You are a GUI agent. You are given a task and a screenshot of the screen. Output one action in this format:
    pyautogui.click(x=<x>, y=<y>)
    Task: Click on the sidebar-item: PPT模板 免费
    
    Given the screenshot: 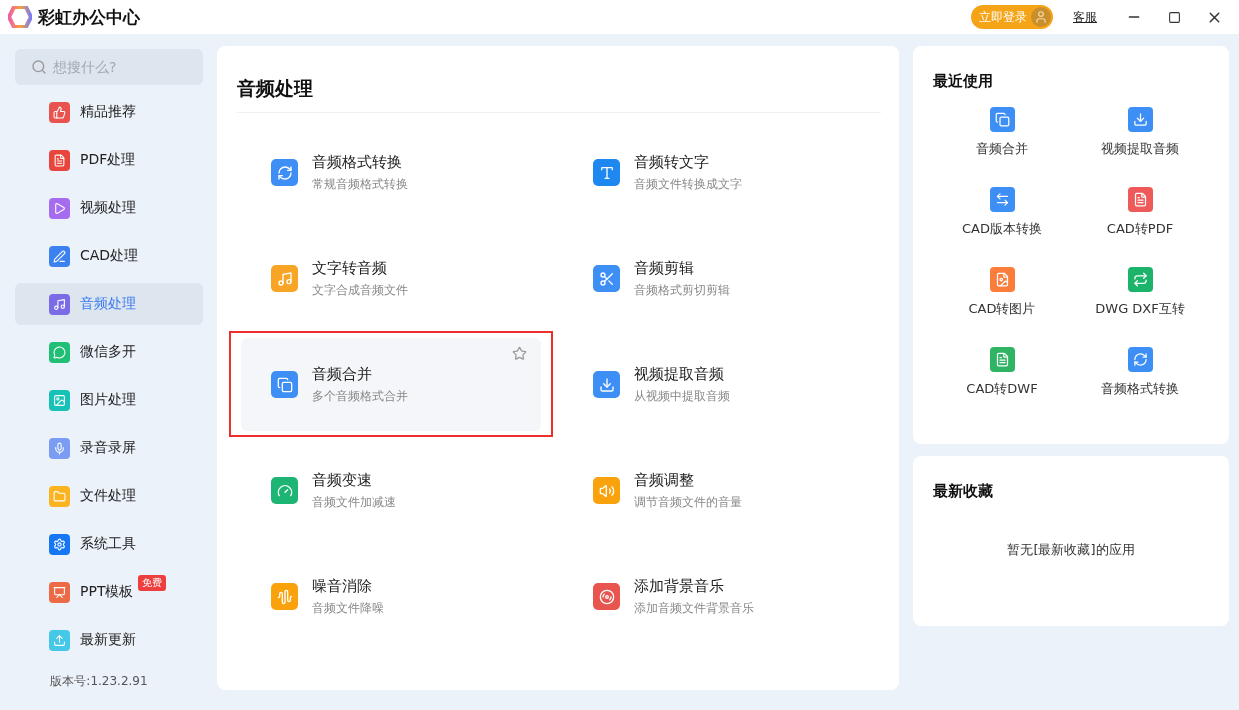 What is the action you would take?
    pyautogui.click(x=109, y=592)
    